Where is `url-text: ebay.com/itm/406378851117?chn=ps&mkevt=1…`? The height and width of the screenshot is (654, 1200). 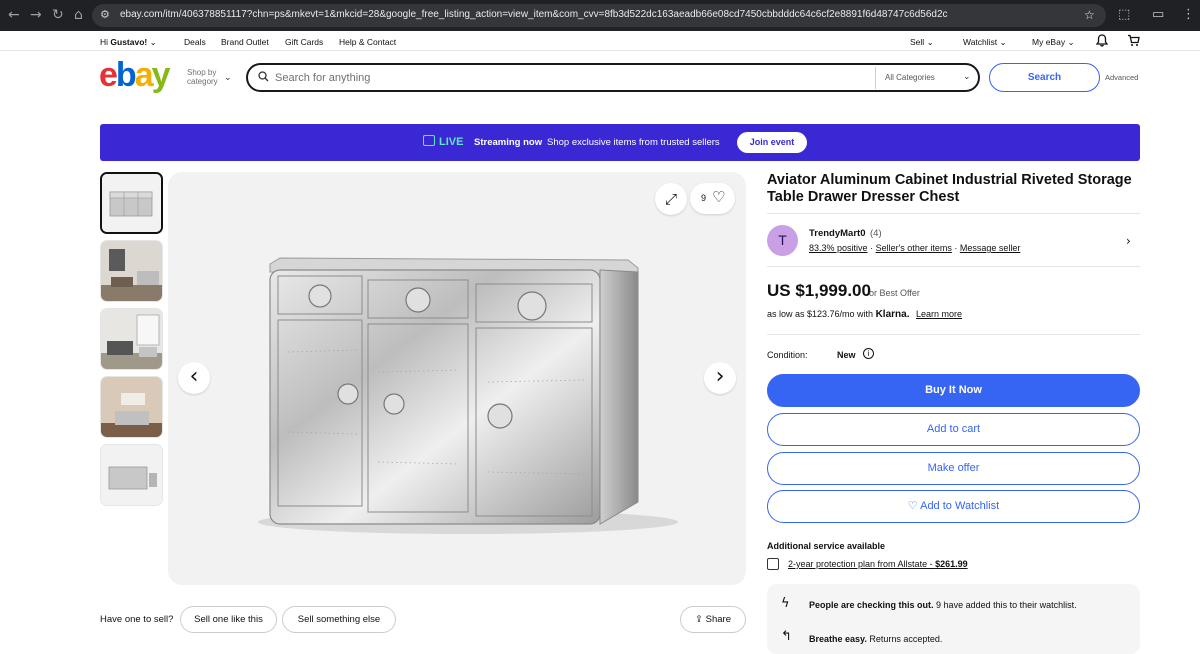
url-text: ebay.com/itm/406378851117?chn=ps&mkevt=1… is located at coordinates (534, 14).